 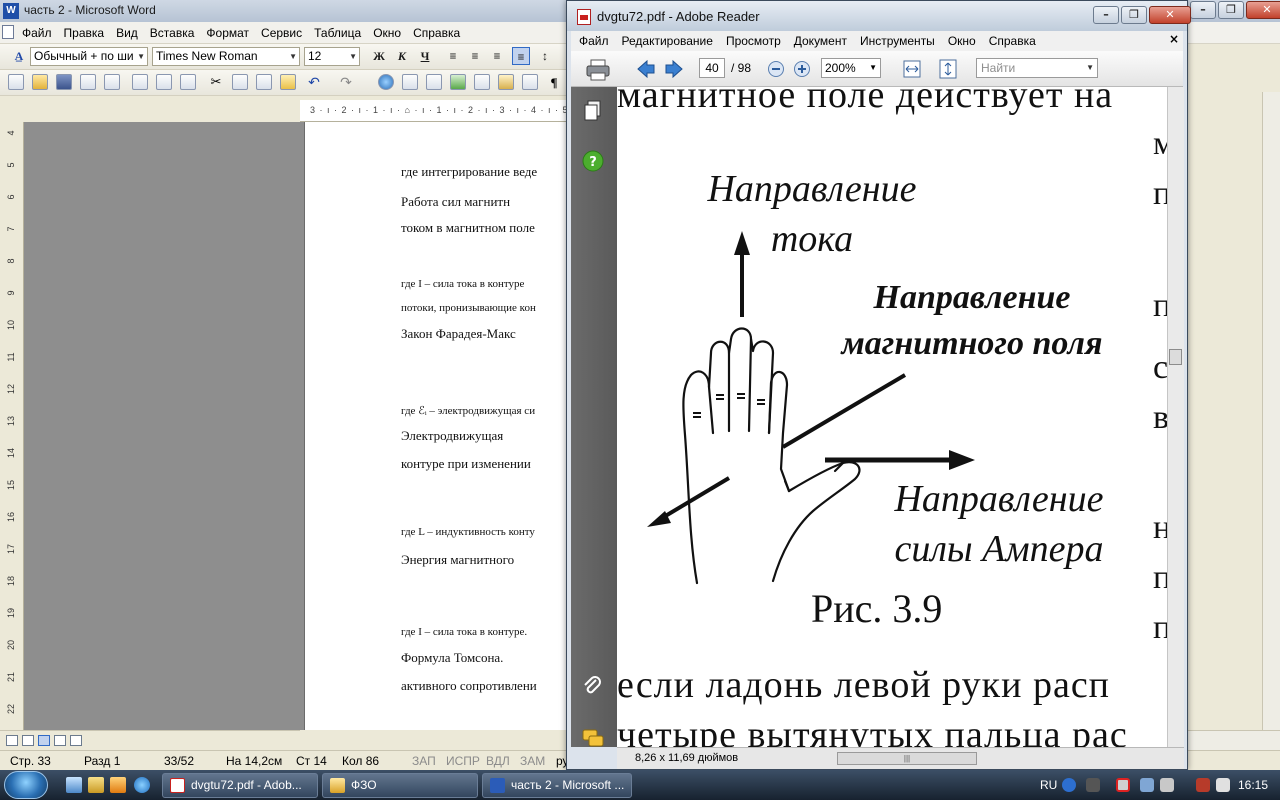 I want to click on document-map-icon, so click(x=530, y=82).